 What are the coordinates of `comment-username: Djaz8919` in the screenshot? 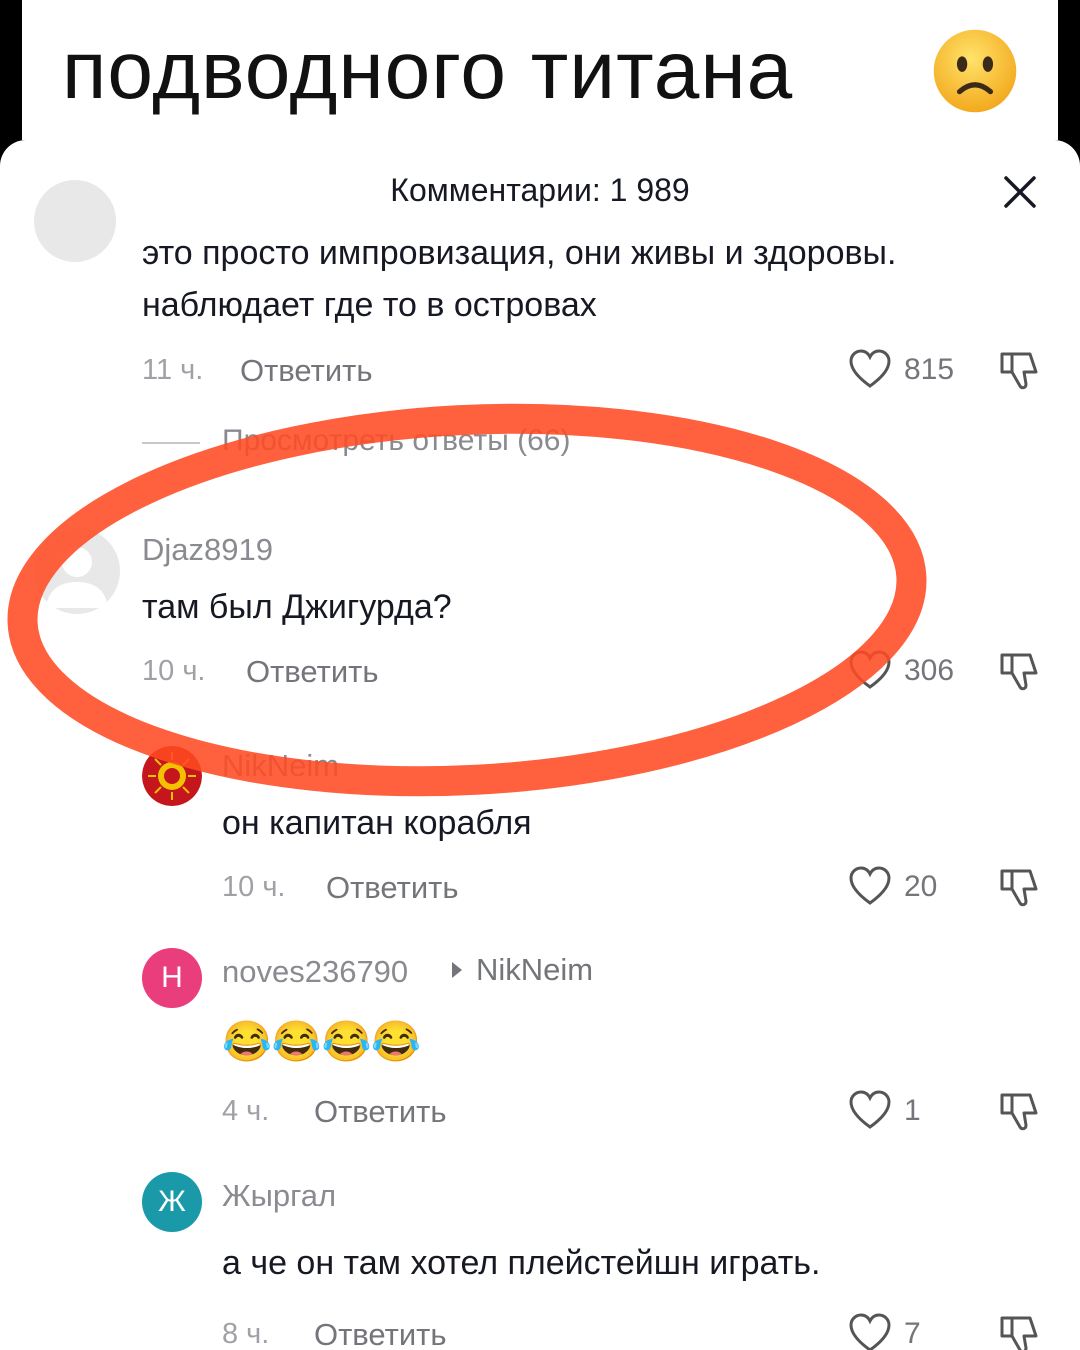 It's located at (207, 550).